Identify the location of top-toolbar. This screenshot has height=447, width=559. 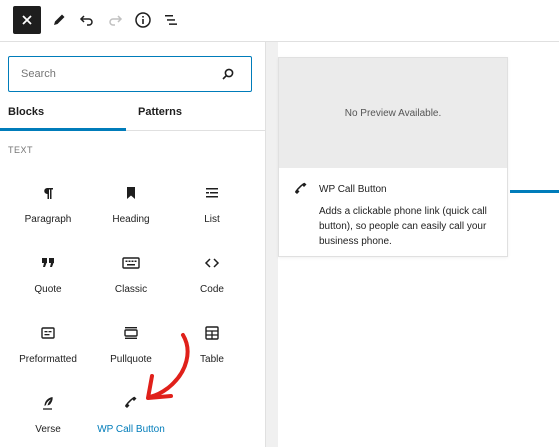
(279, 21).